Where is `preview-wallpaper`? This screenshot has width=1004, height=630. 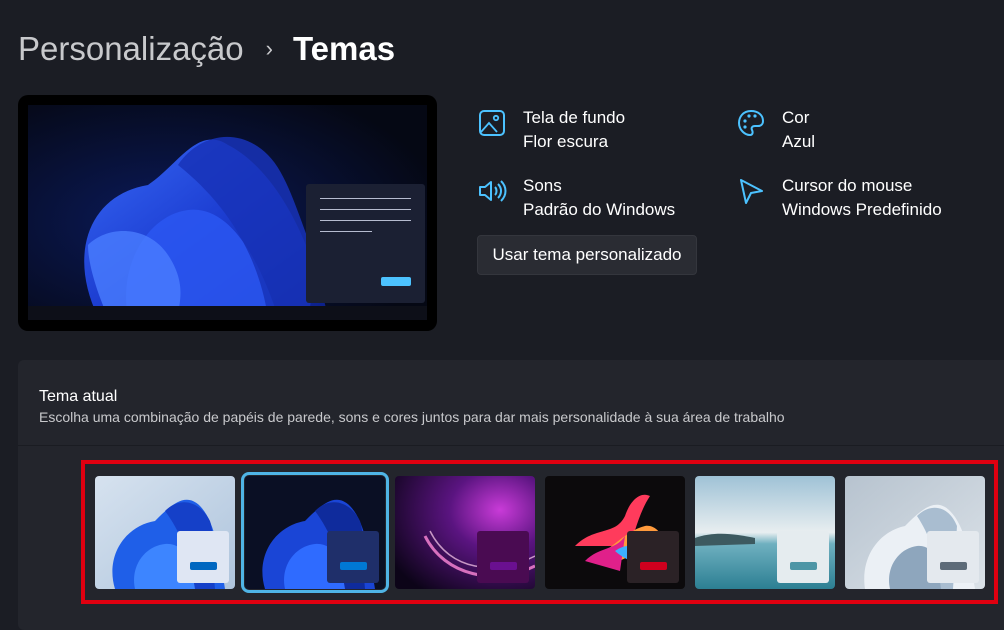
preview-wallpaper is located at coordinates (227, 211).